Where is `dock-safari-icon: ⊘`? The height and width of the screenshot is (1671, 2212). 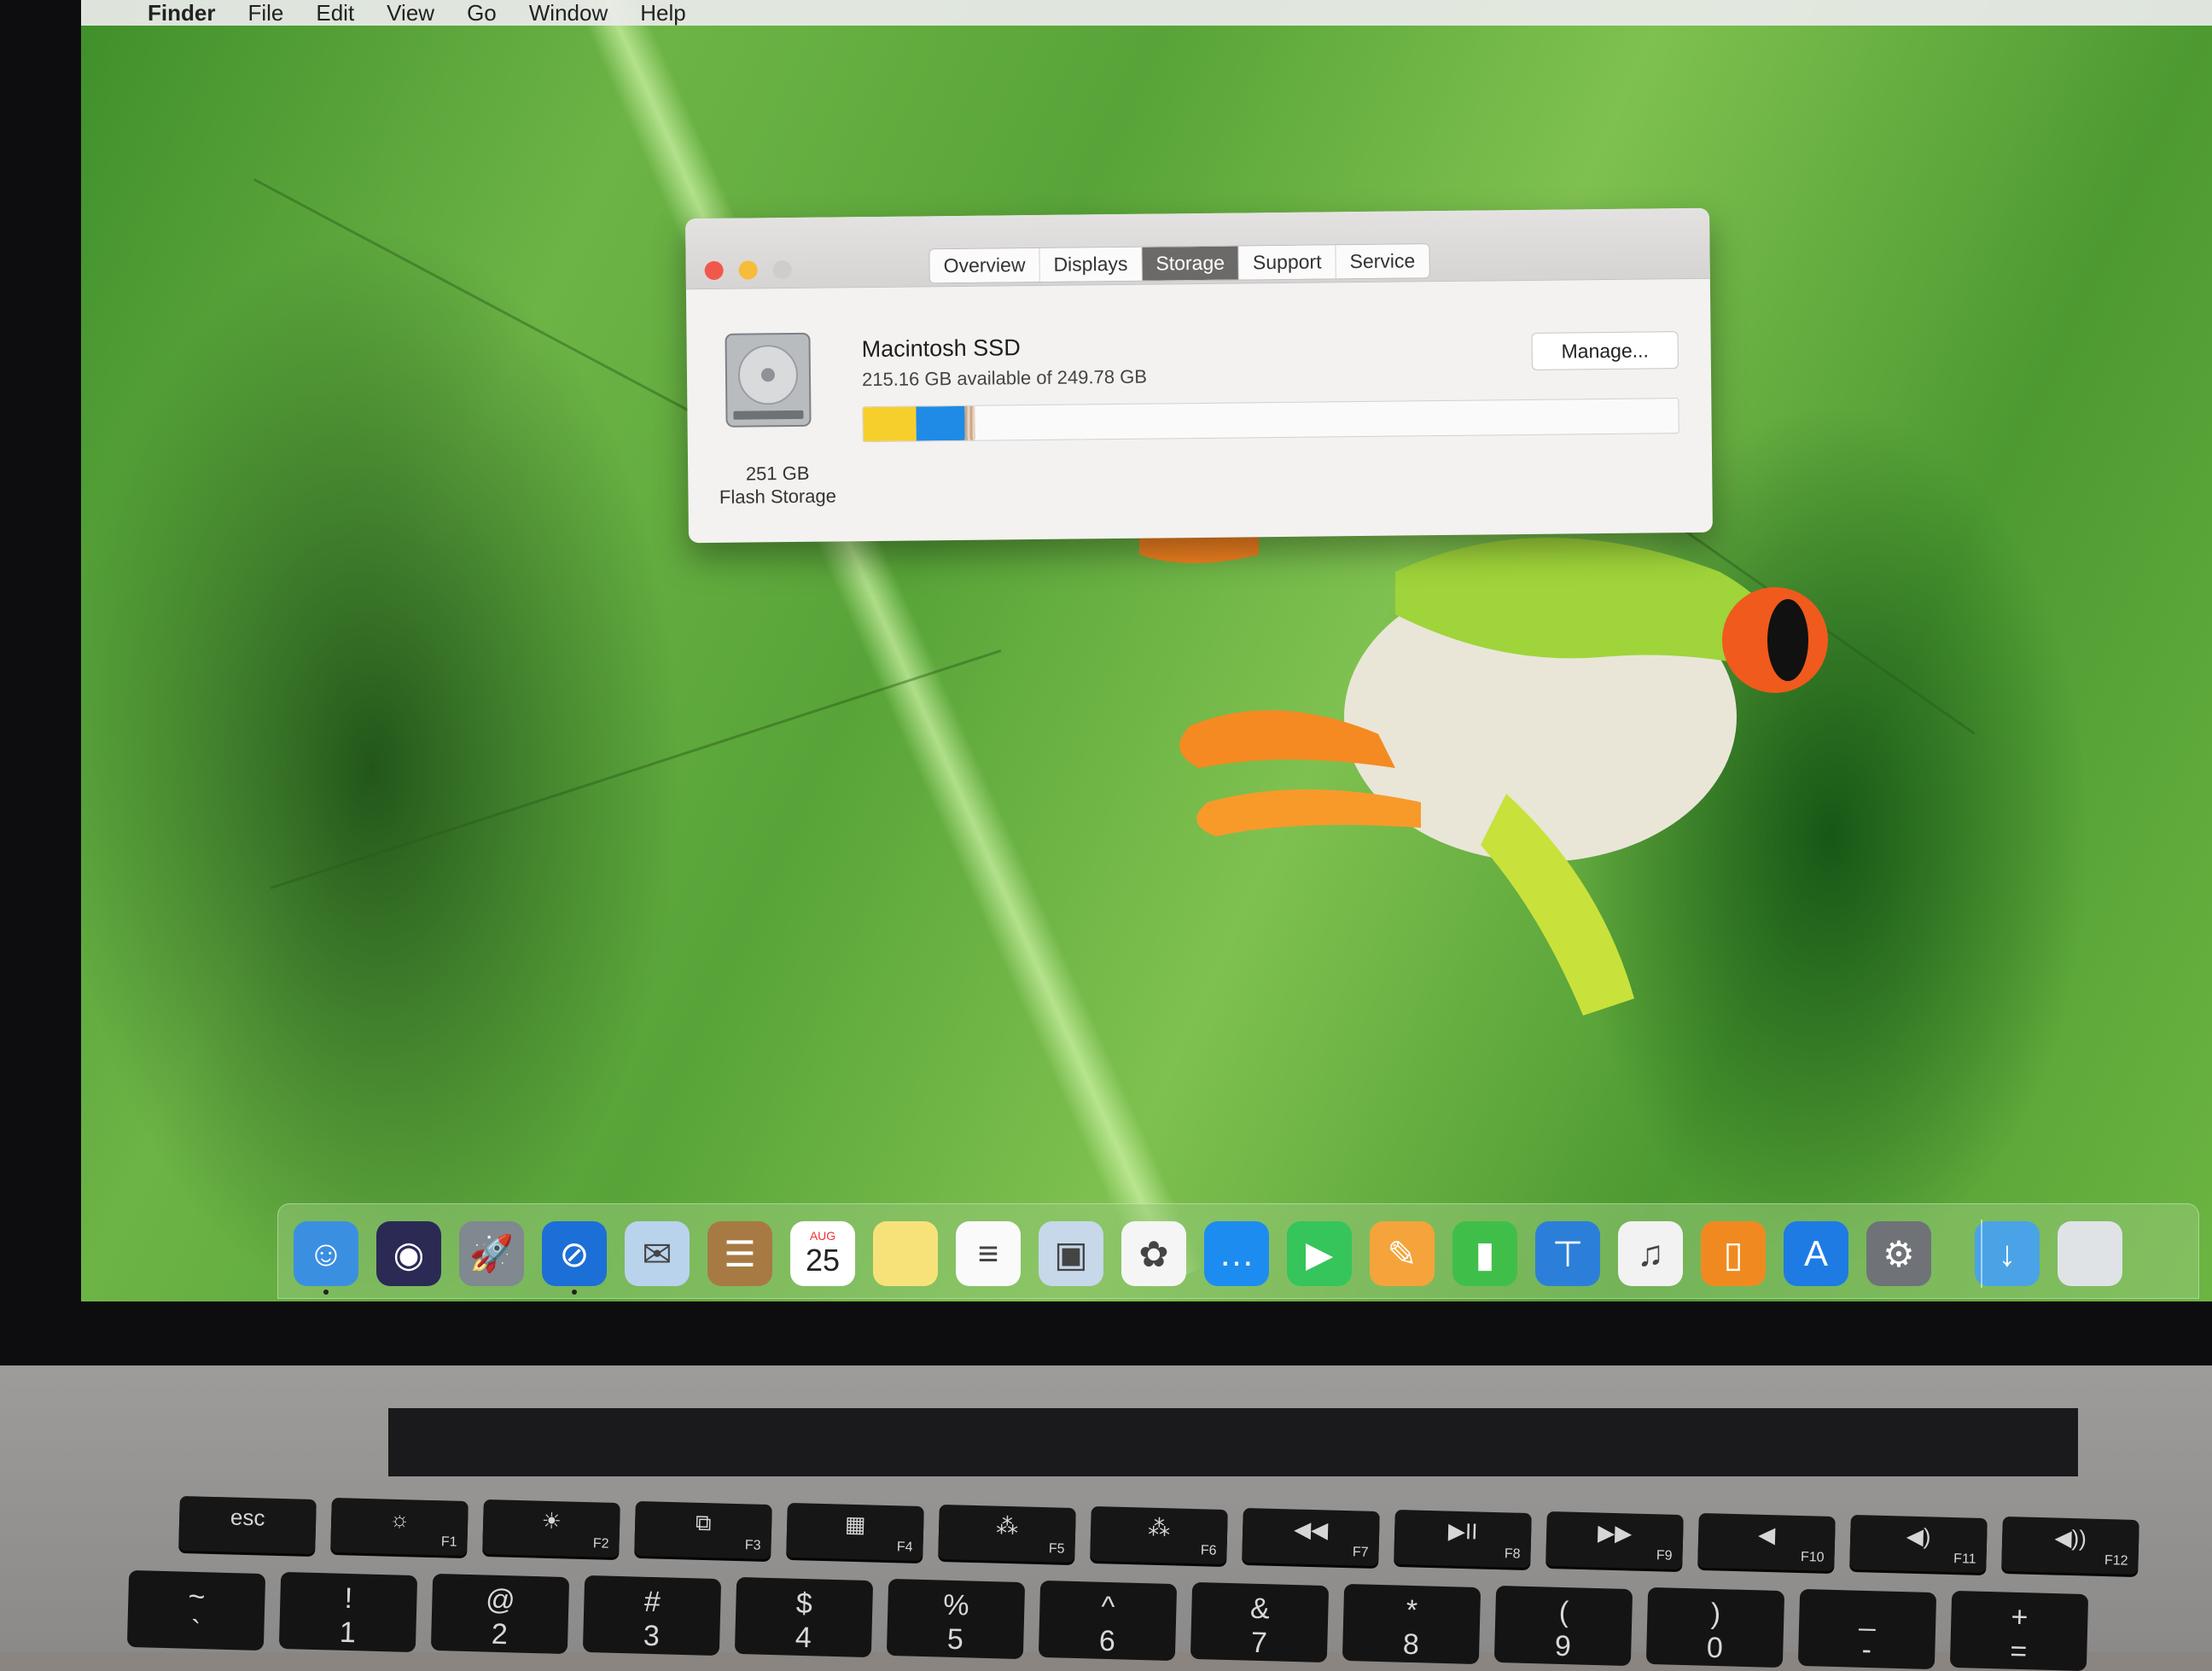 dock-safari-icon: ⊘ is located at coordinates (574, 1253).